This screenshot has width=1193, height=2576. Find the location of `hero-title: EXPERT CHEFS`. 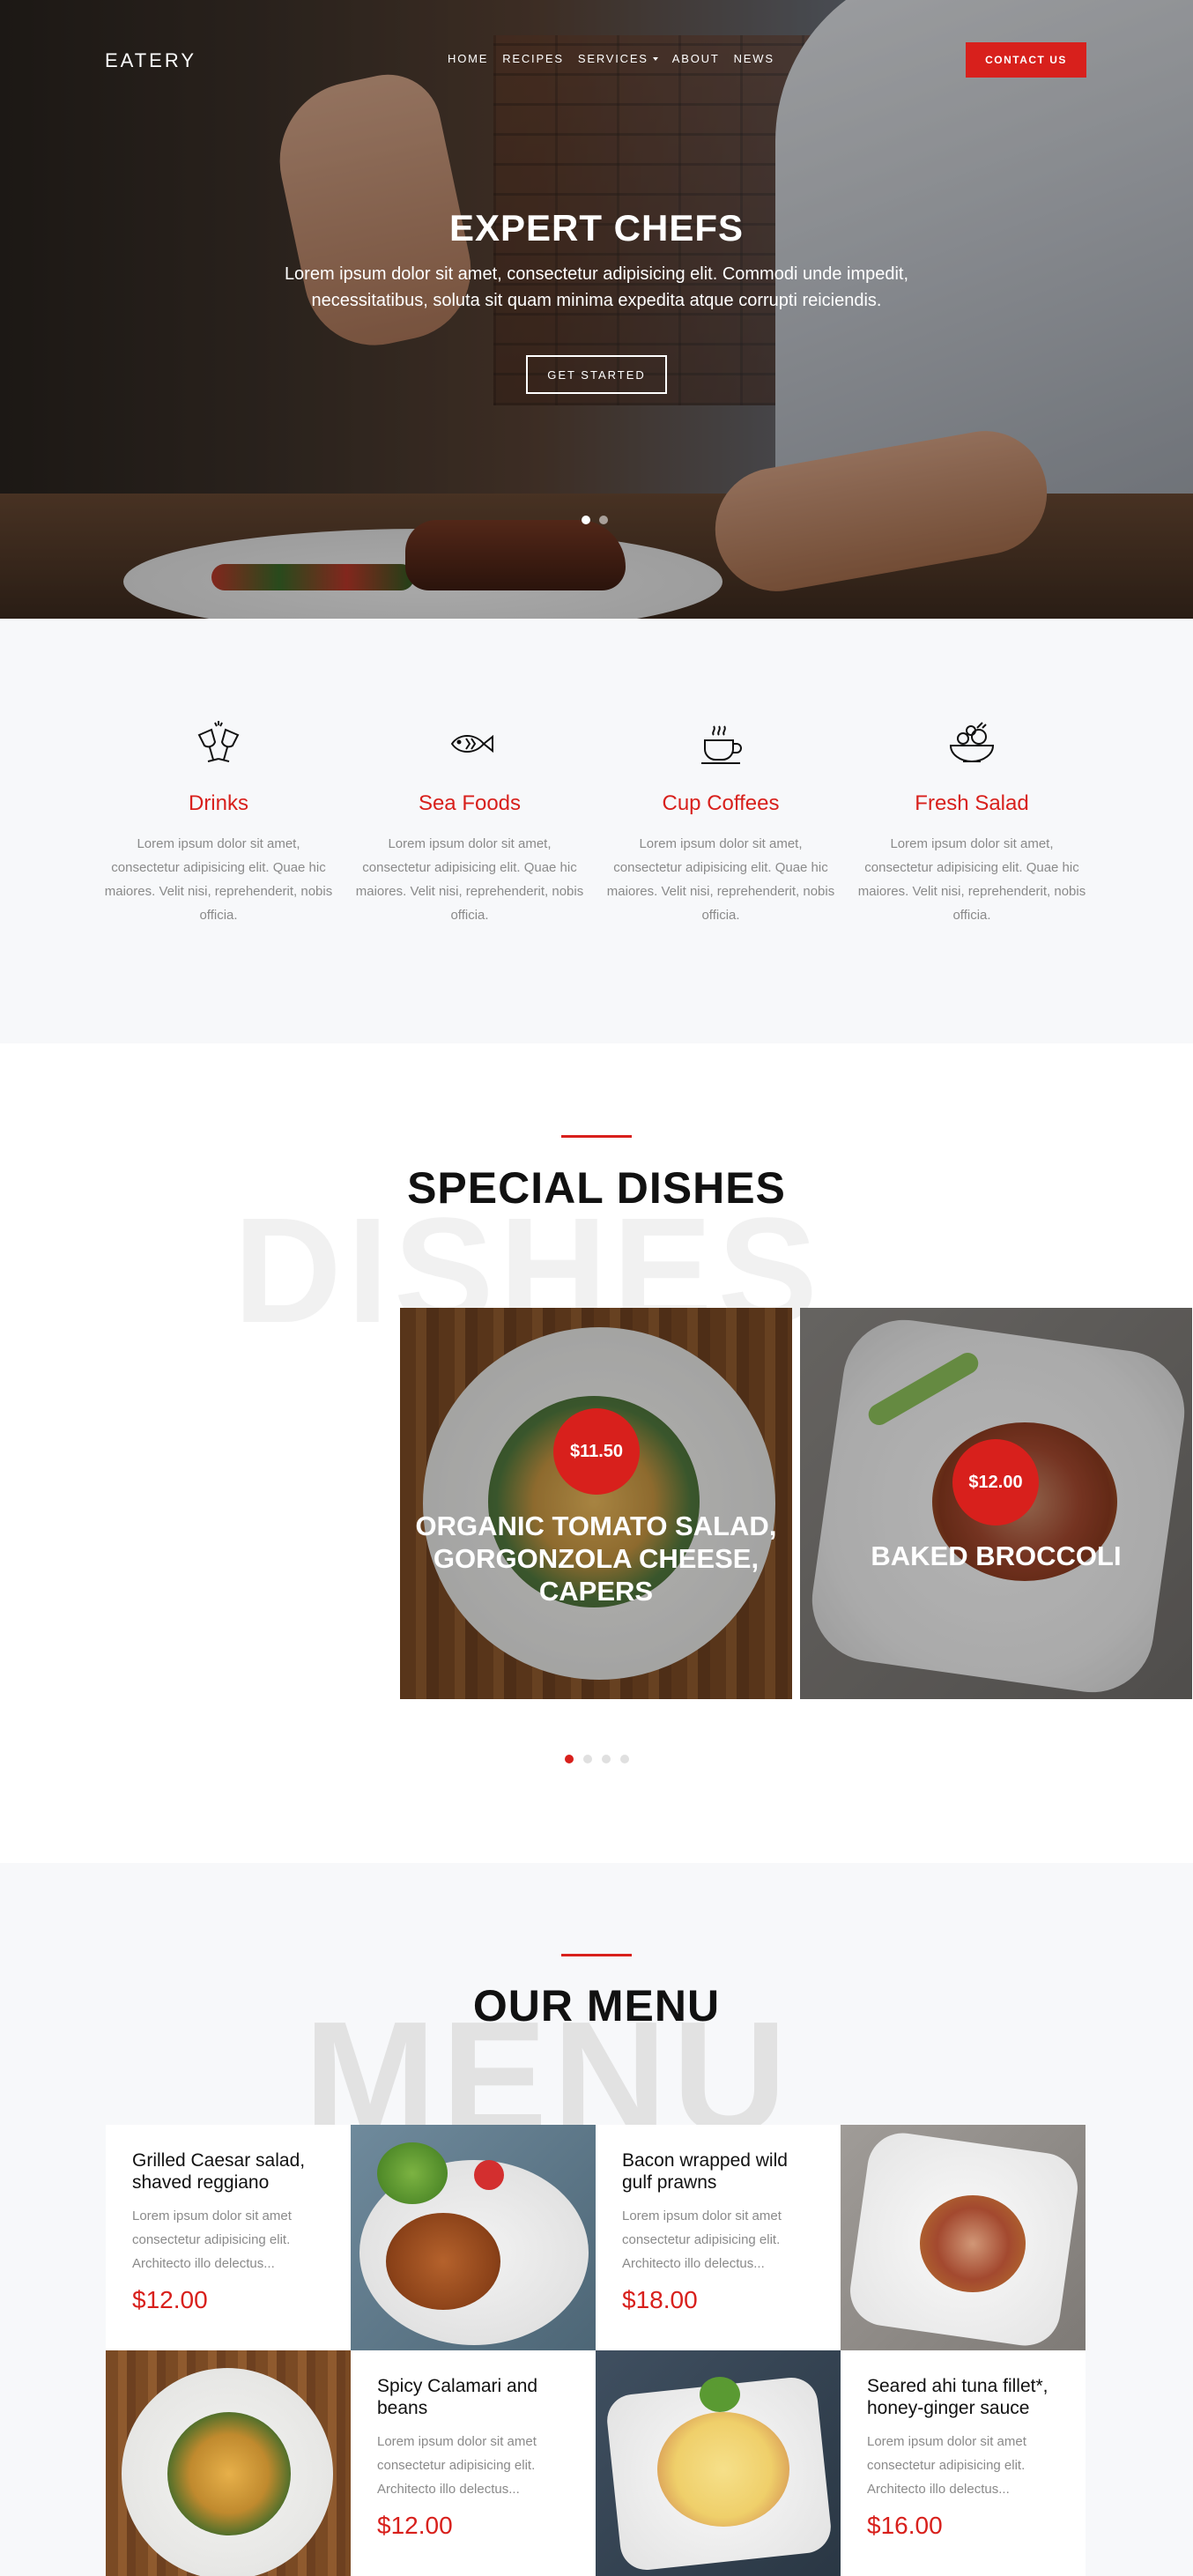

hero-title: EXPERT CHEFS is located at coordinates (596, 228).